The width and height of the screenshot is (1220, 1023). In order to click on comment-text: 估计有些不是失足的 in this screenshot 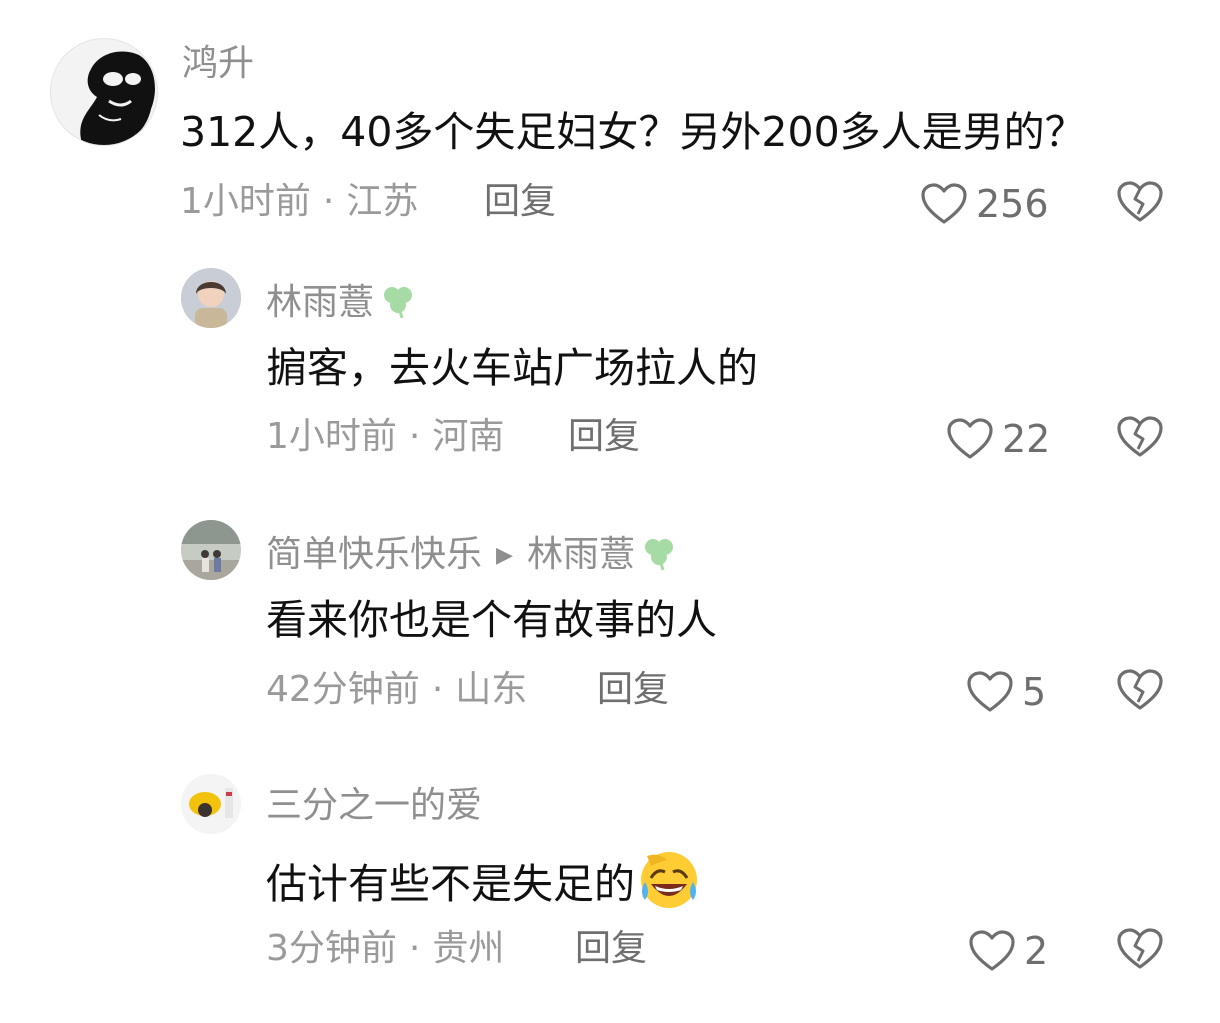, I will do `click(483, 880)`.